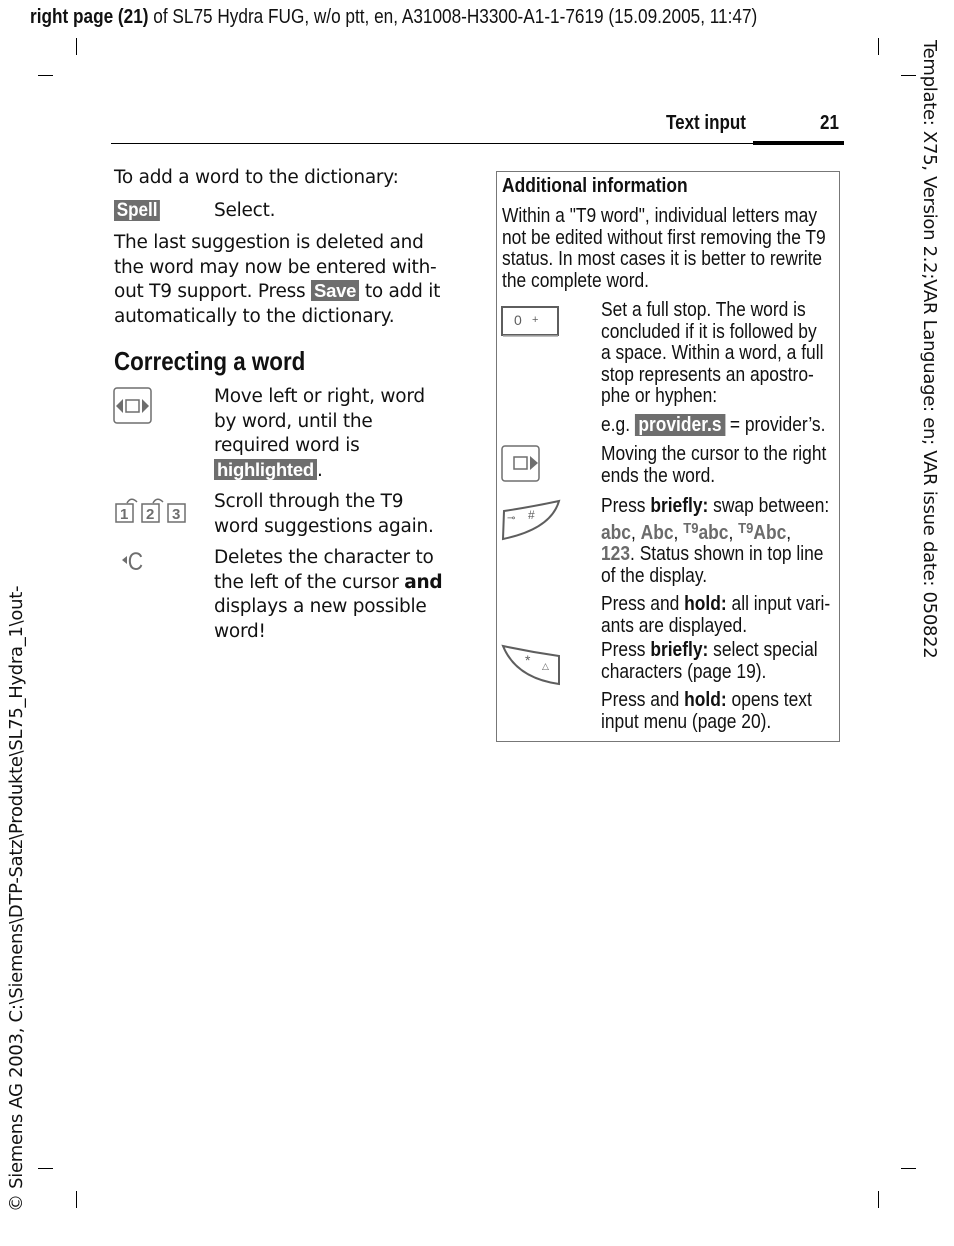 The image size is (954, 1246). What do you see at coordinates (714, 454) in the screenshot?
I see `info-line: Moving the cursor to the right` at bounding box center [714, 454].